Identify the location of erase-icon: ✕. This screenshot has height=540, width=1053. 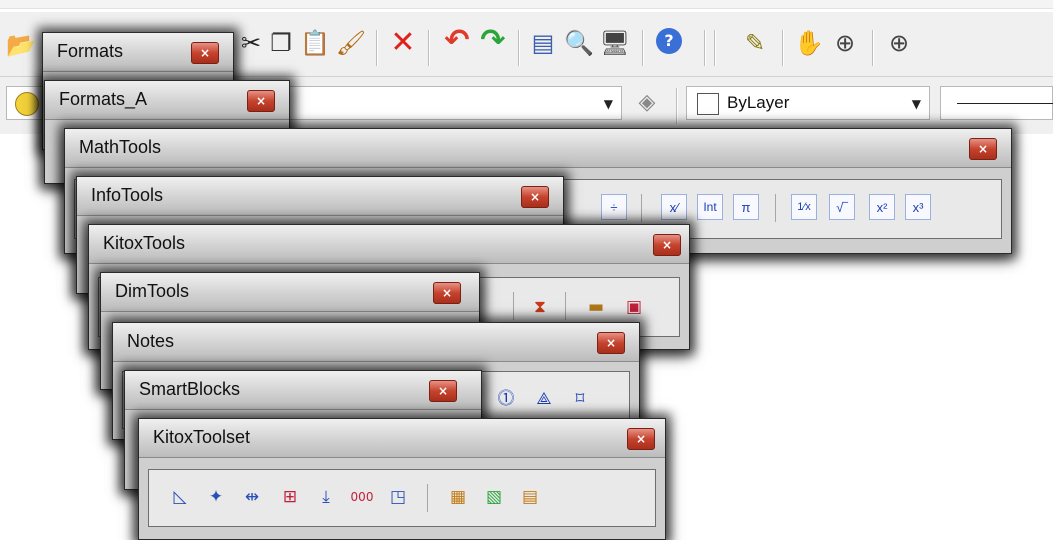
(403, 43).